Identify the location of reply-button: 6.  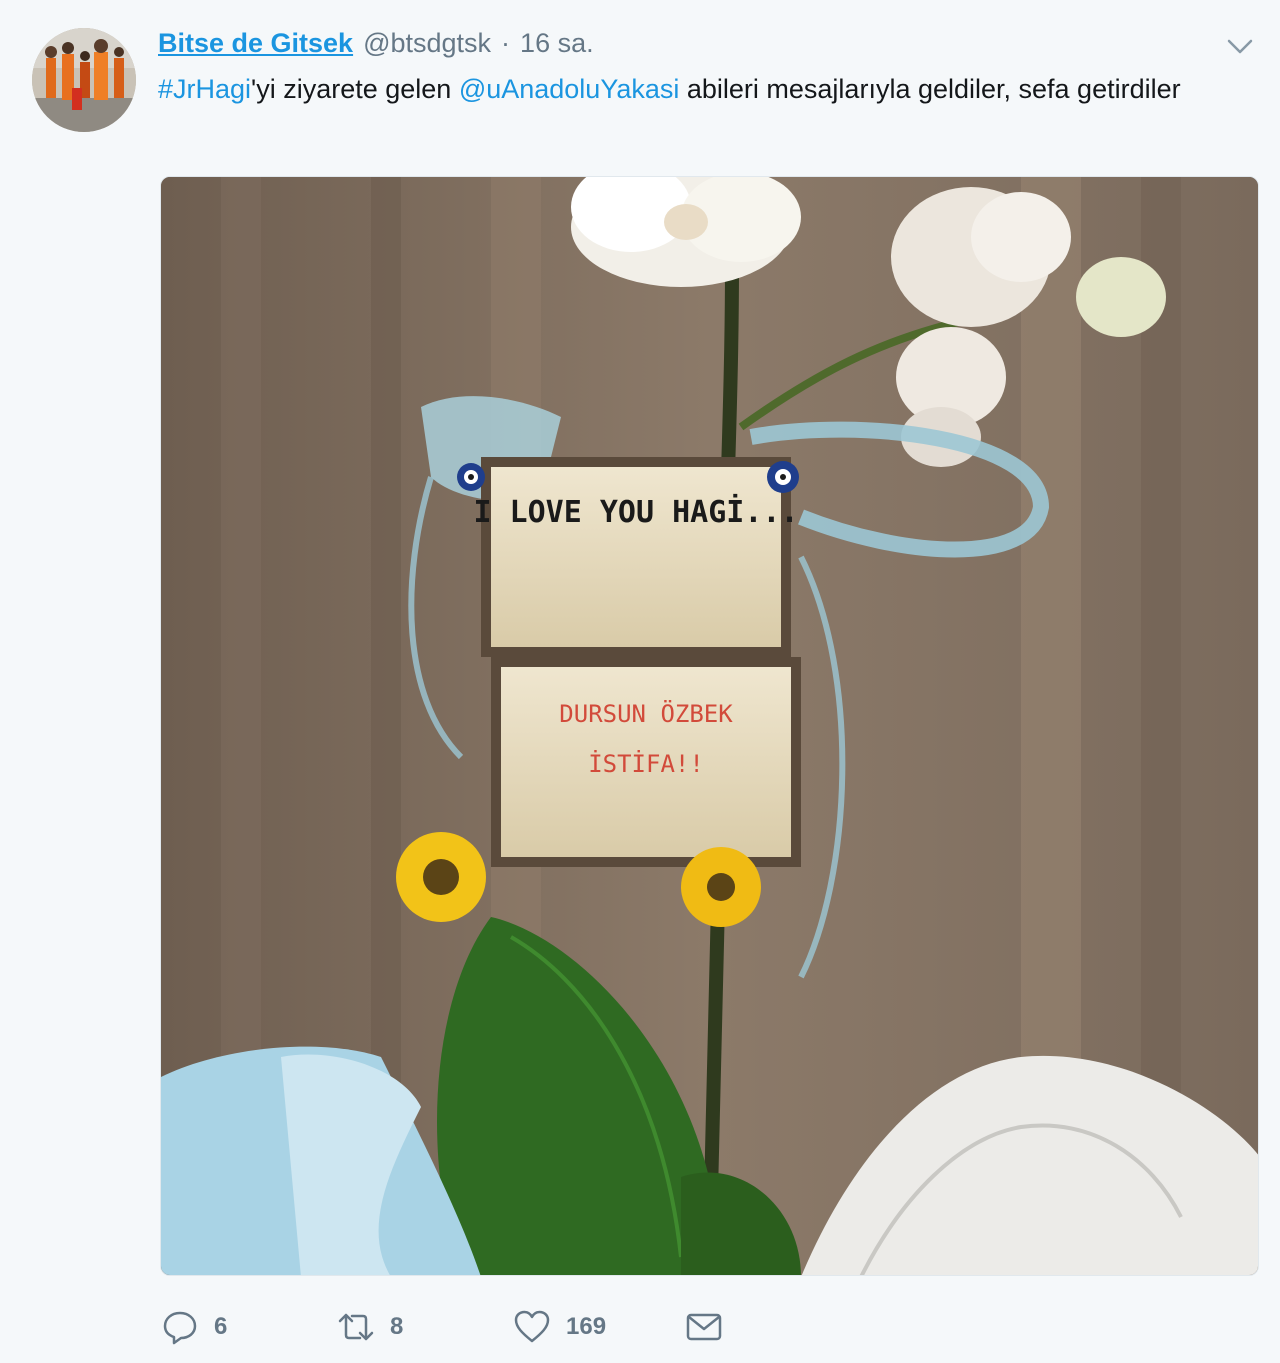
(193, 1327).